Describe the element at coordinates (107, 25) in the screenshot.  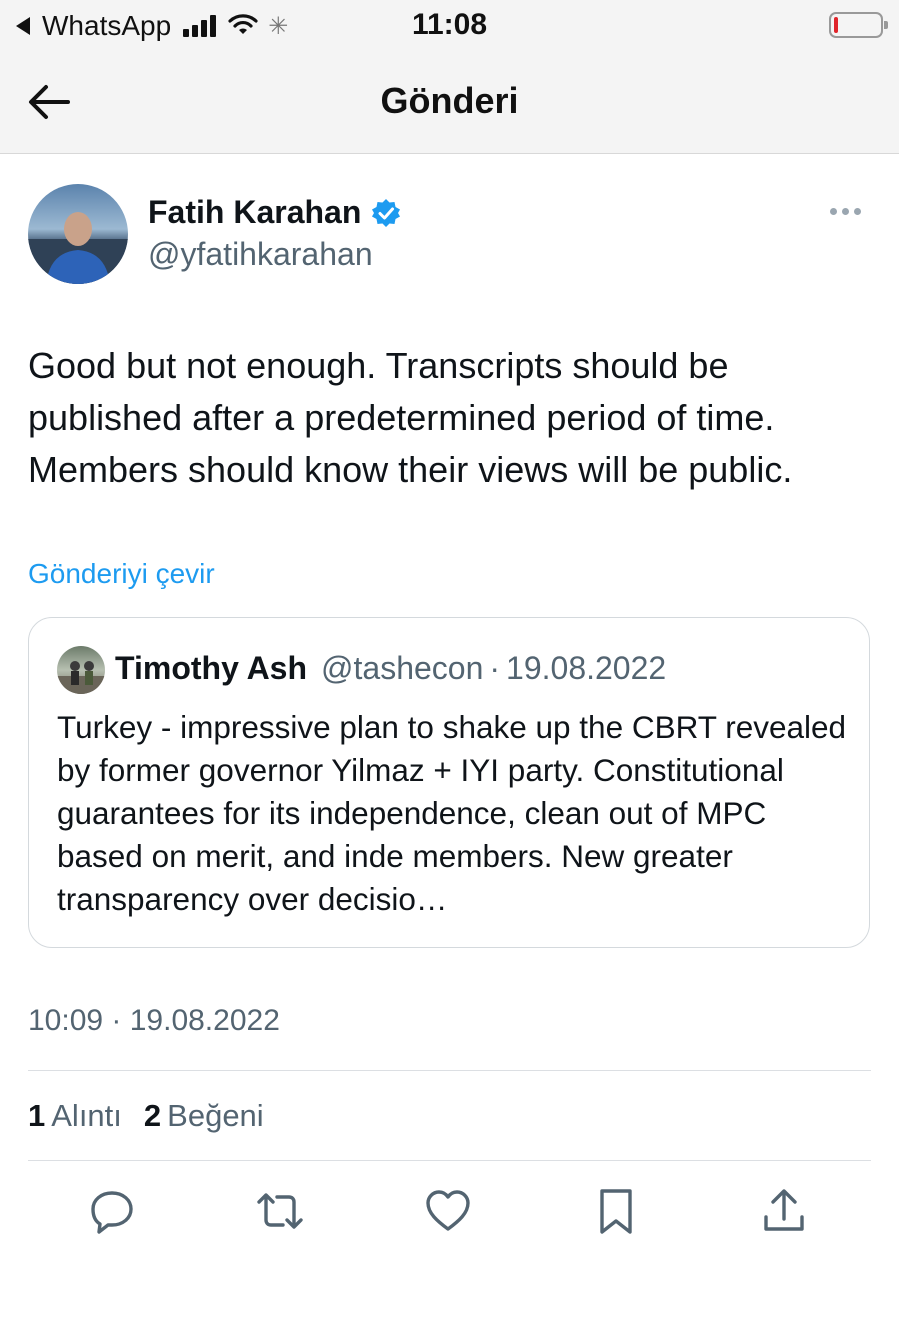
I see `back-app-label: WhatsApp` at that location.